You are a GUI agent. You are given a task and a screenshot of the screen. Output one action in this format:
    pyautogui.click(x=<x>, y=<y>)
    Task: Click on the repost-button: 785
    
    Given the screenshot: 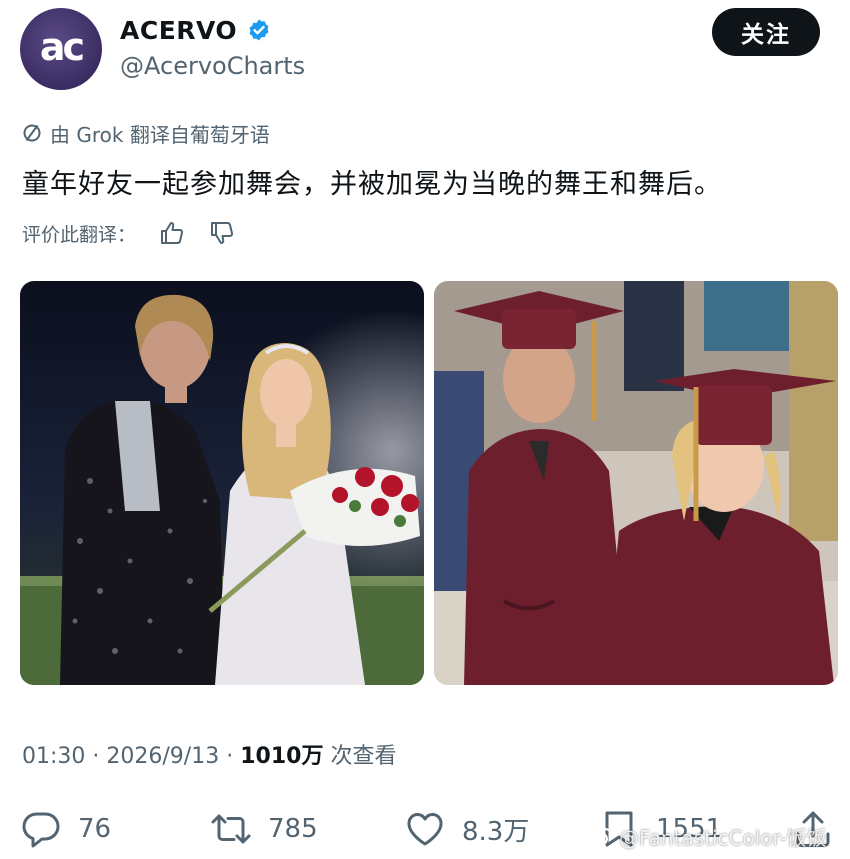 What is the action you would take?
    pyautogui.click(x=264, y=829)
    